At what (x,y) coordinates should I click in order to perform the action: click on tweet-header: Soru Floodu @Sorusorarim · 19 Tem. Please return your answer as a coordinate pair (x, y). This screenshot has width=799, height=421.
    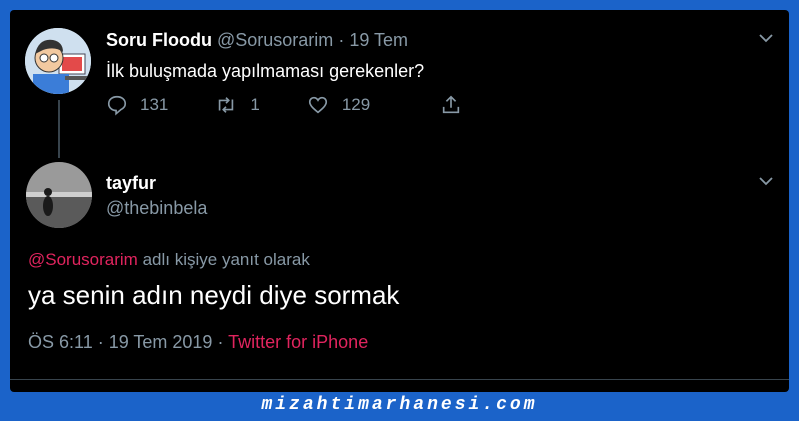
    Looking at the image, I should click on (257, 40).